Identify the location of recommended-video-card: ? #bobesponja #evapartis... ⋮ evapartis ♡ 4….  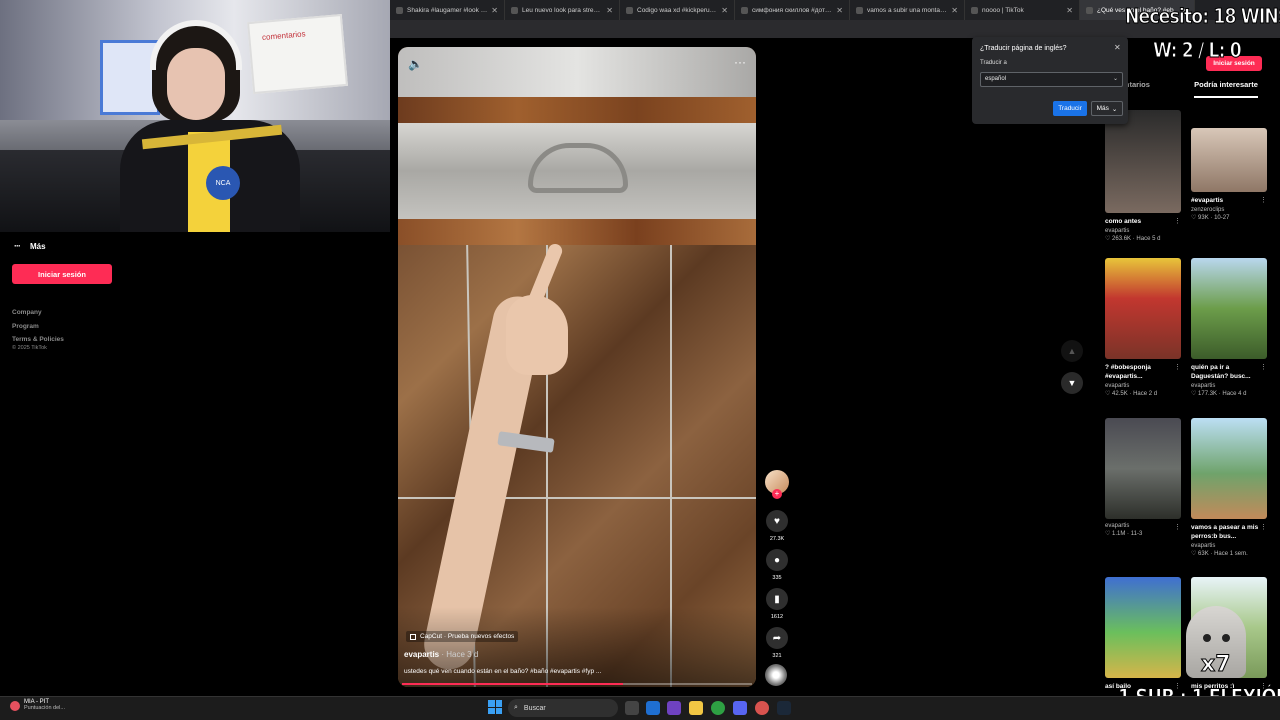
(1143, 327).